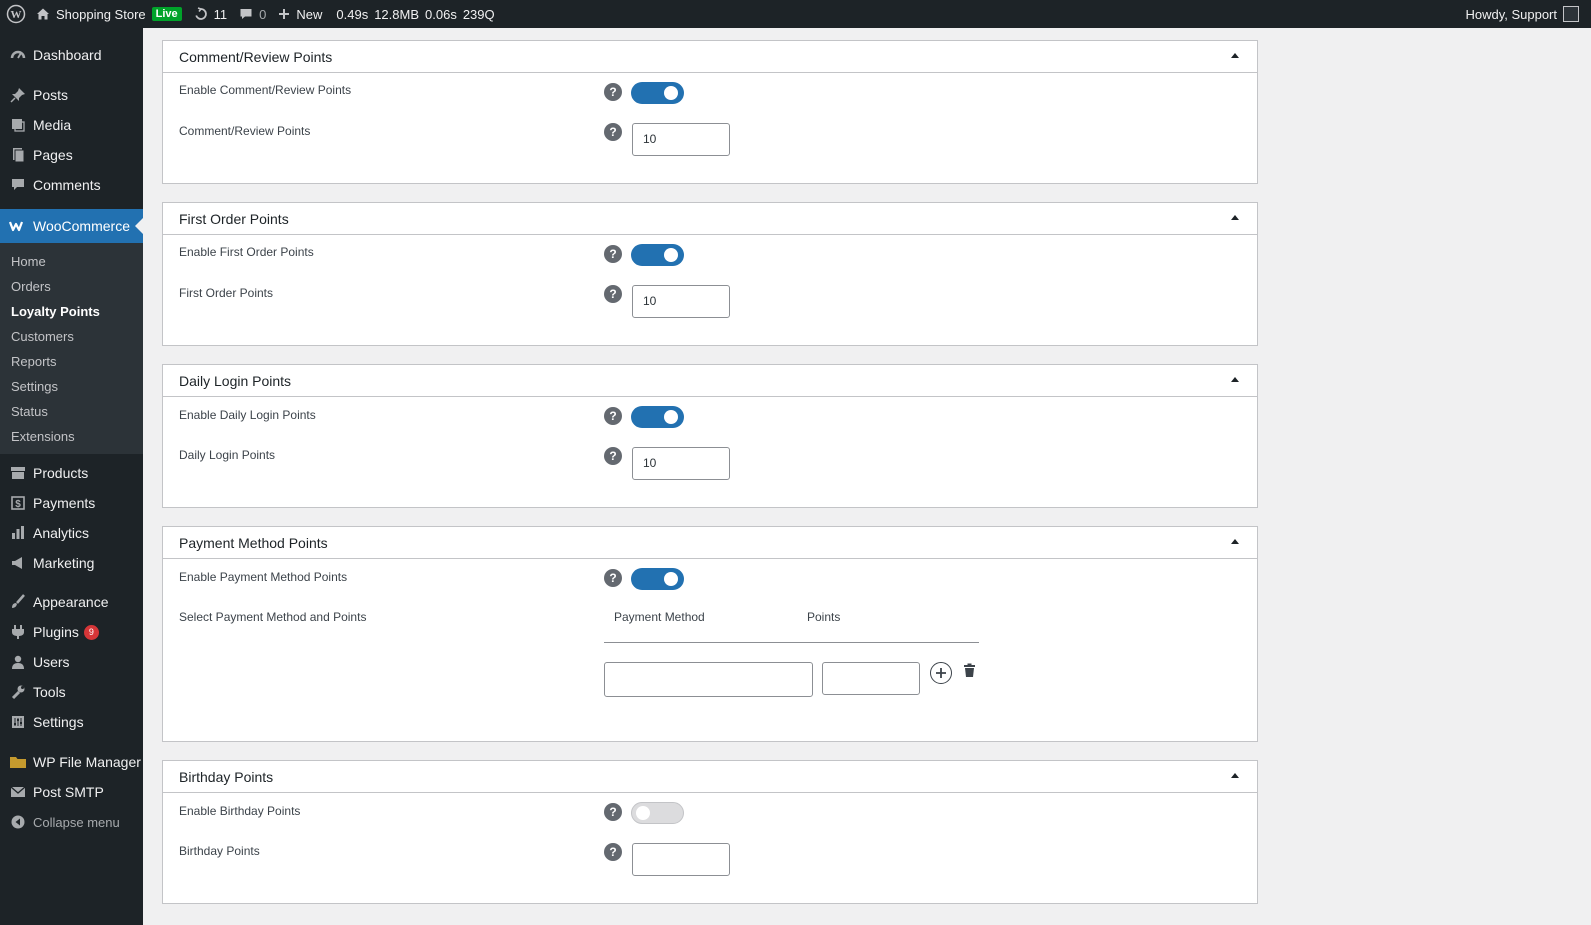  Describe the element at coordinates (941, 673) in the screenshot. I see `add-row-plus-icon` at that location.